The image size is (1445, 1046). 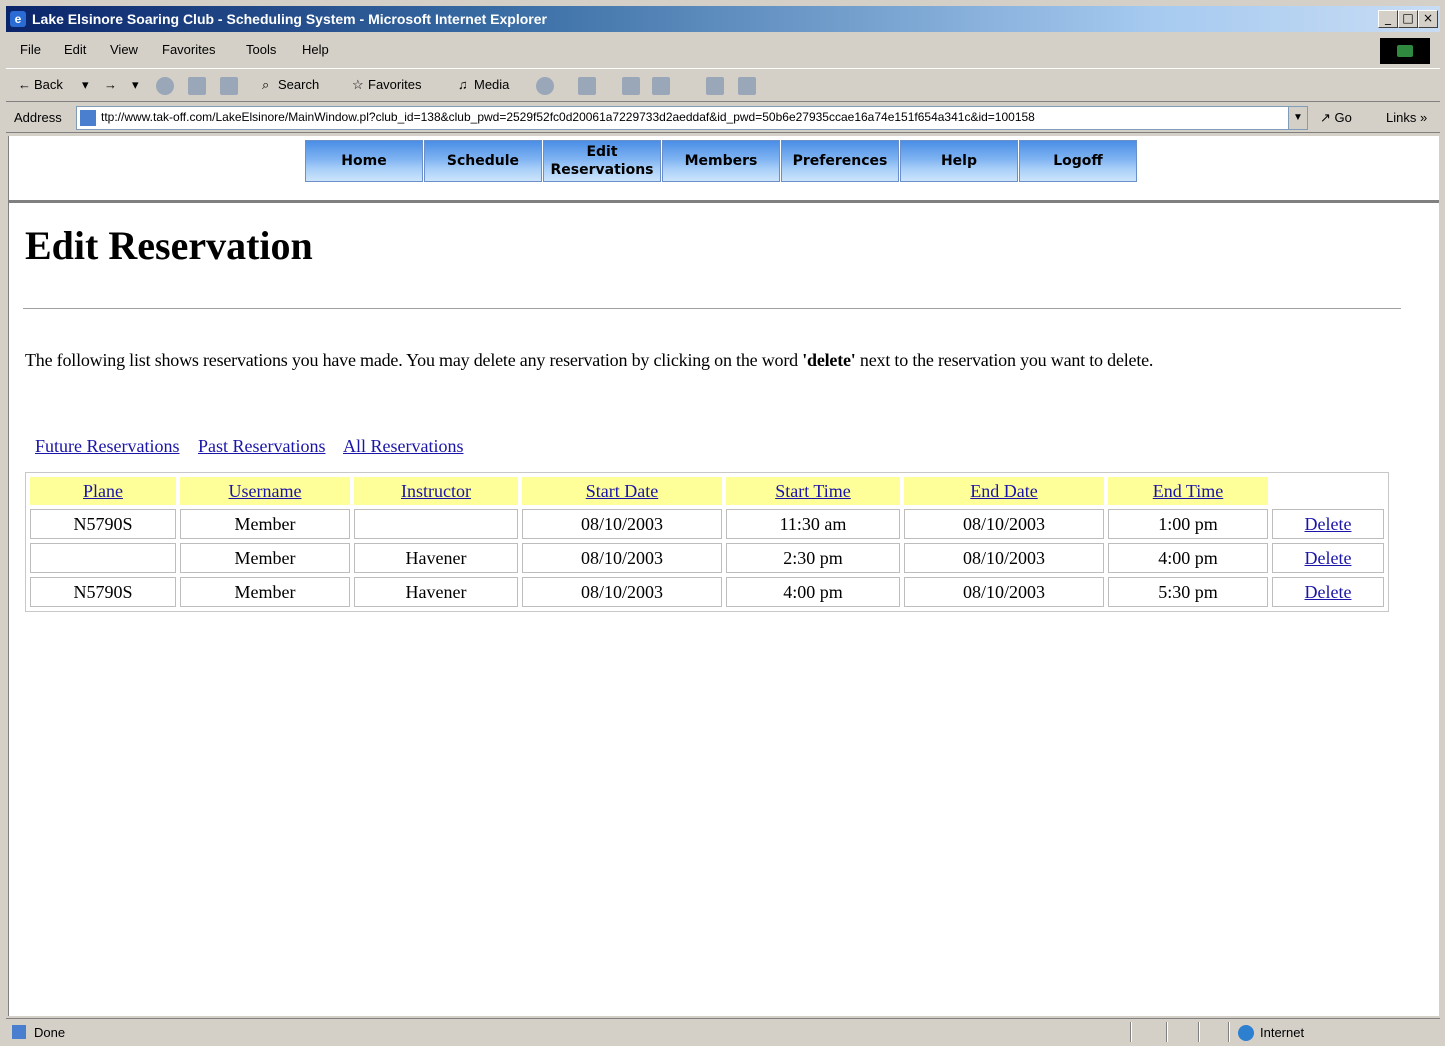 I want to click on page-icon, so click(x=88, y=118).